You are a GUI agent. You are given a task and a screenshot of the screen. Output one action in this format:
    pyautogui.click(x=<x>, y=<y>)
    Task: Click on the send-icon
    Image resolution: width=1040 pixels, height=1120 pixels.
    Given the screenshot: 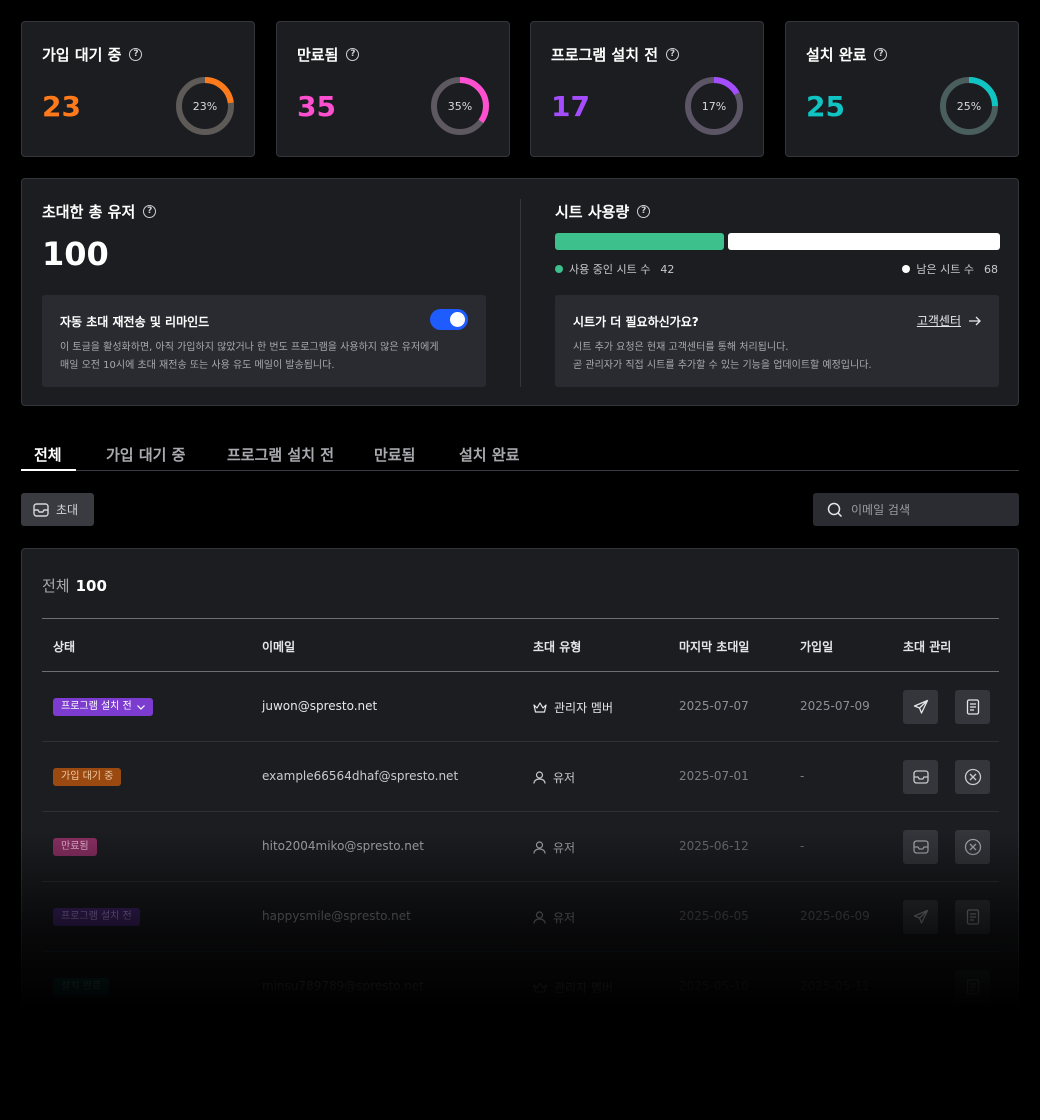 What is the action you would take?
    pyautogui.click(x=920, y=706)
    